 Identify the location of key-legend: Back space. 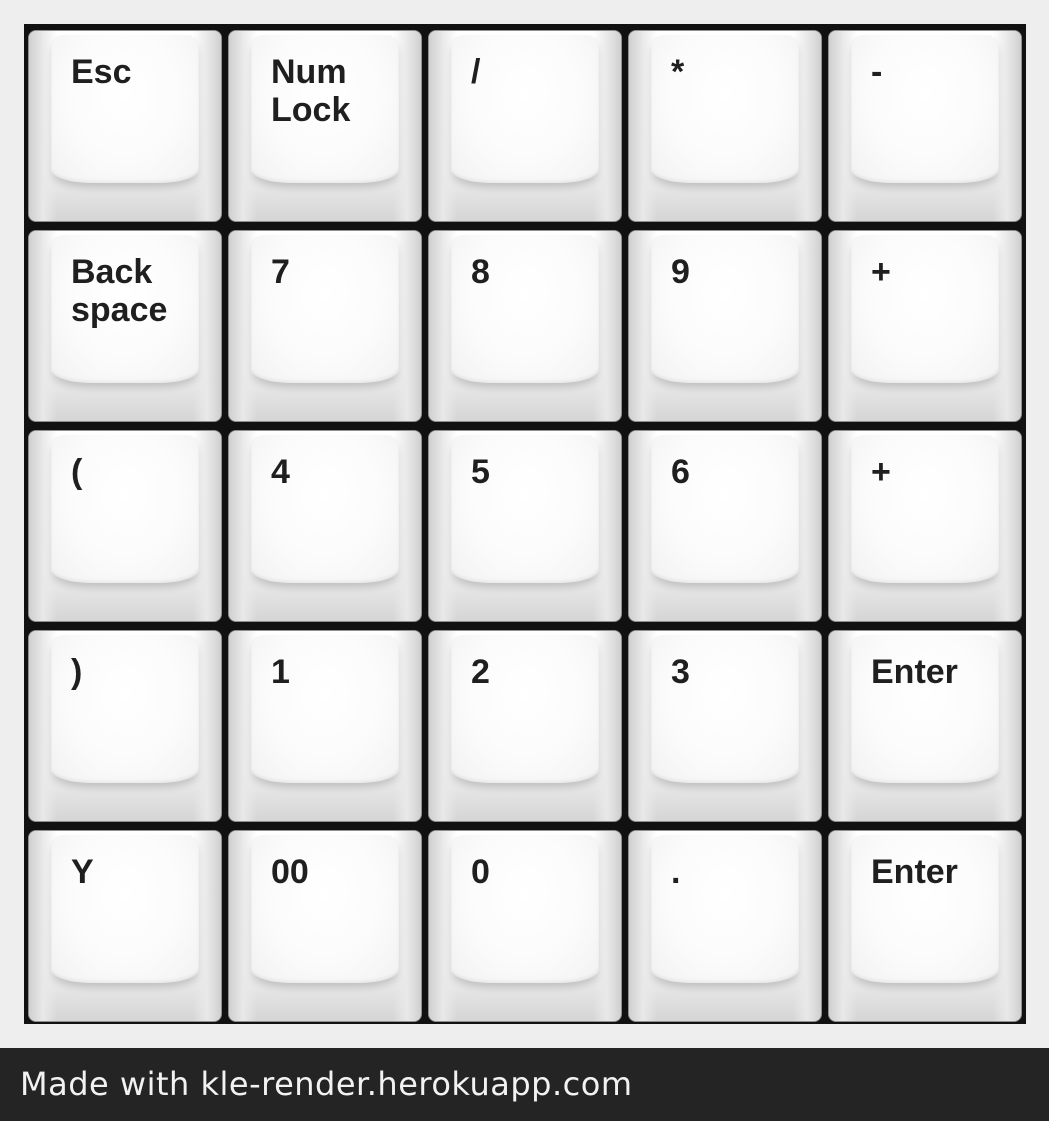
(119, 291).